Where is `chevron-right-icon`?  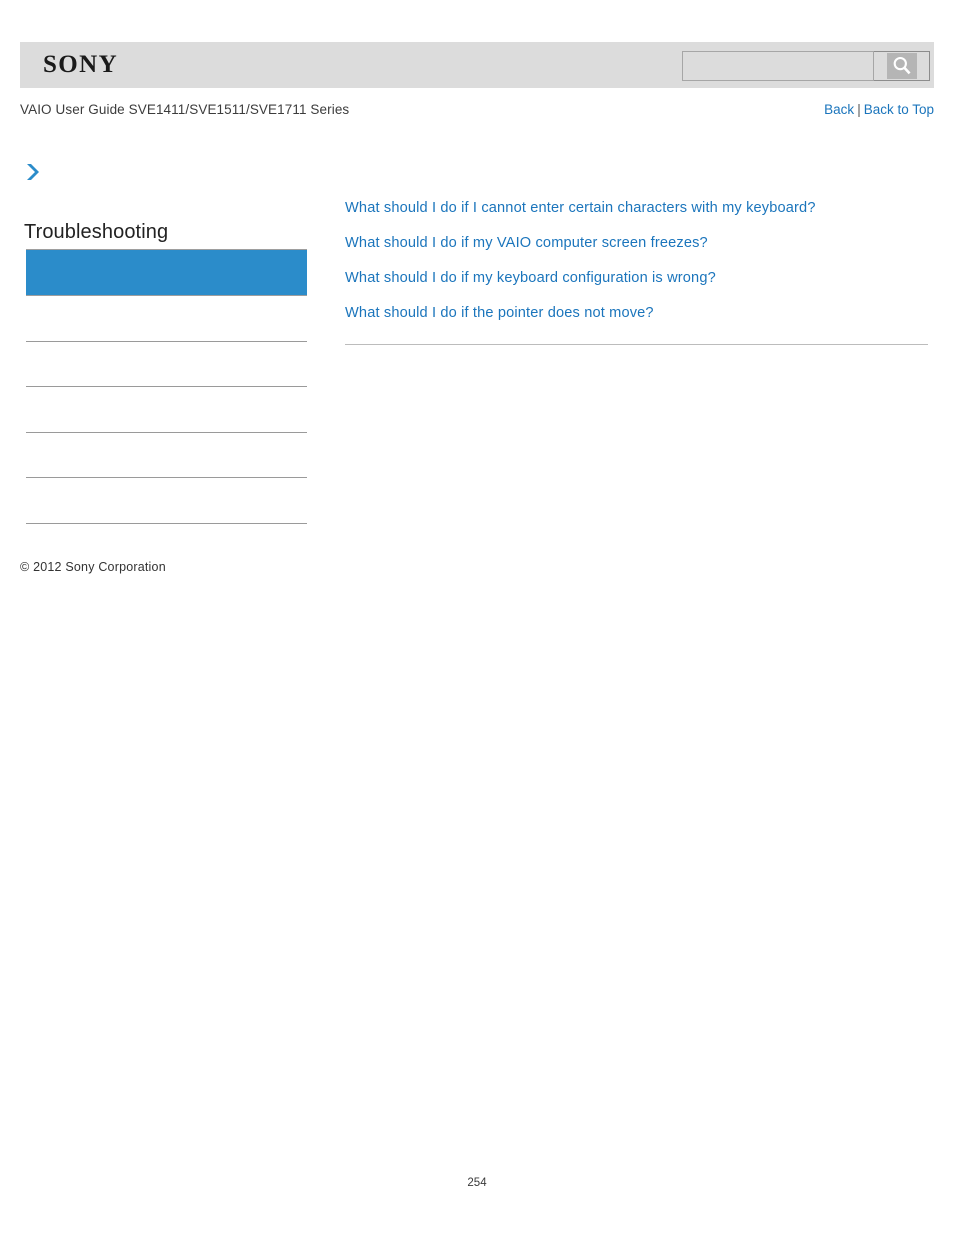
chevron-right-icon is located at coordinates (34, 172).